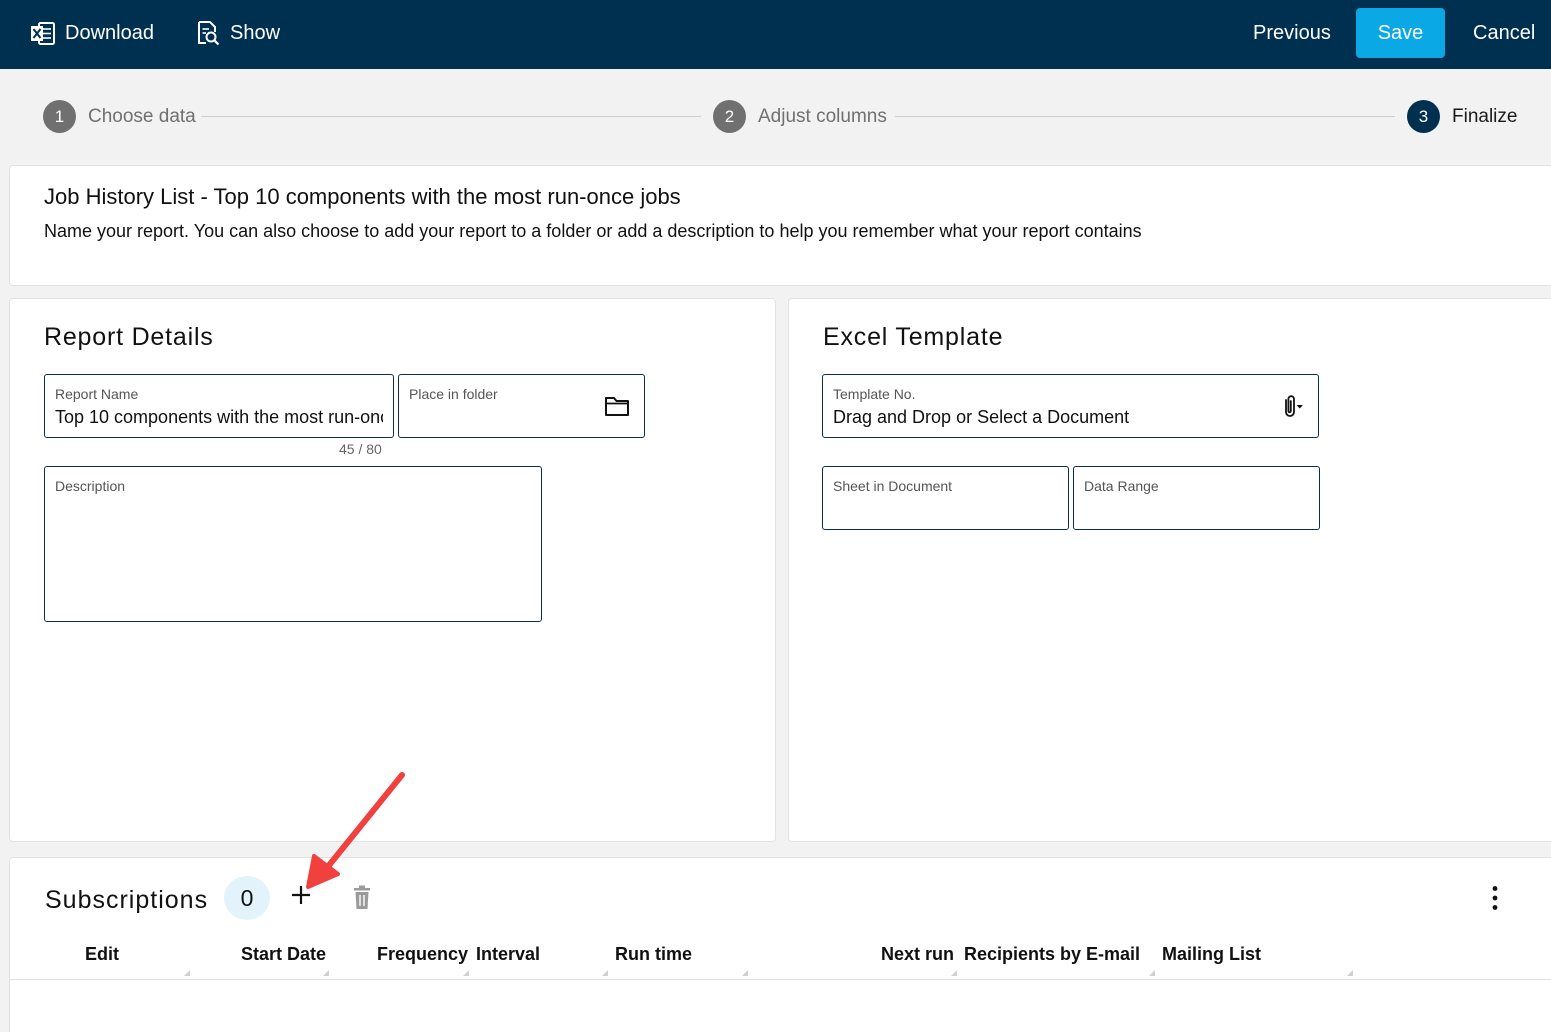  I want to click on show-button: Show, so click(238, 33).